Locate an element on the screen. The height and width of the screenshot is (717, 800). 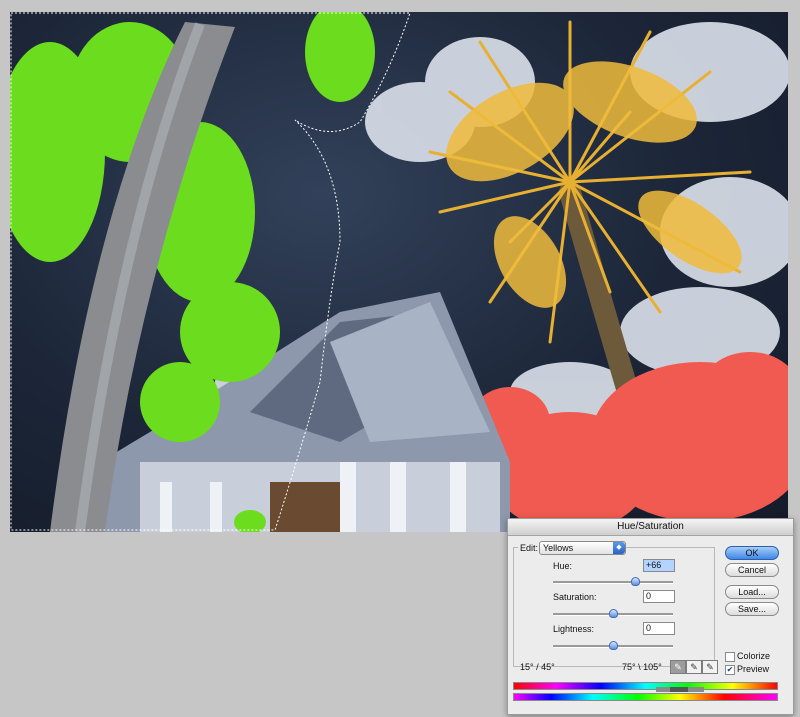
color-range-core is located at coordinates (679, 689).